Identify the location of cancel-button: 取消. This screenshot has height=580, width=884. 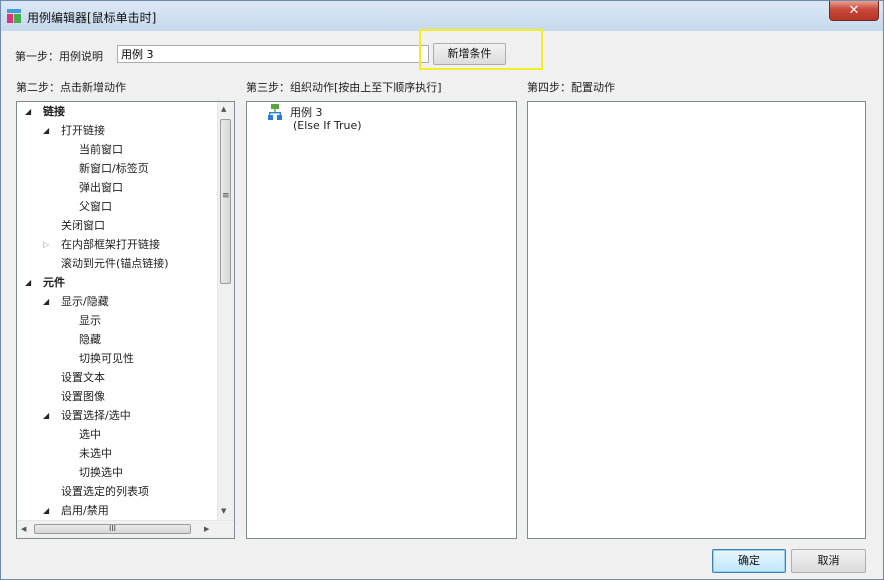
(828, 561).